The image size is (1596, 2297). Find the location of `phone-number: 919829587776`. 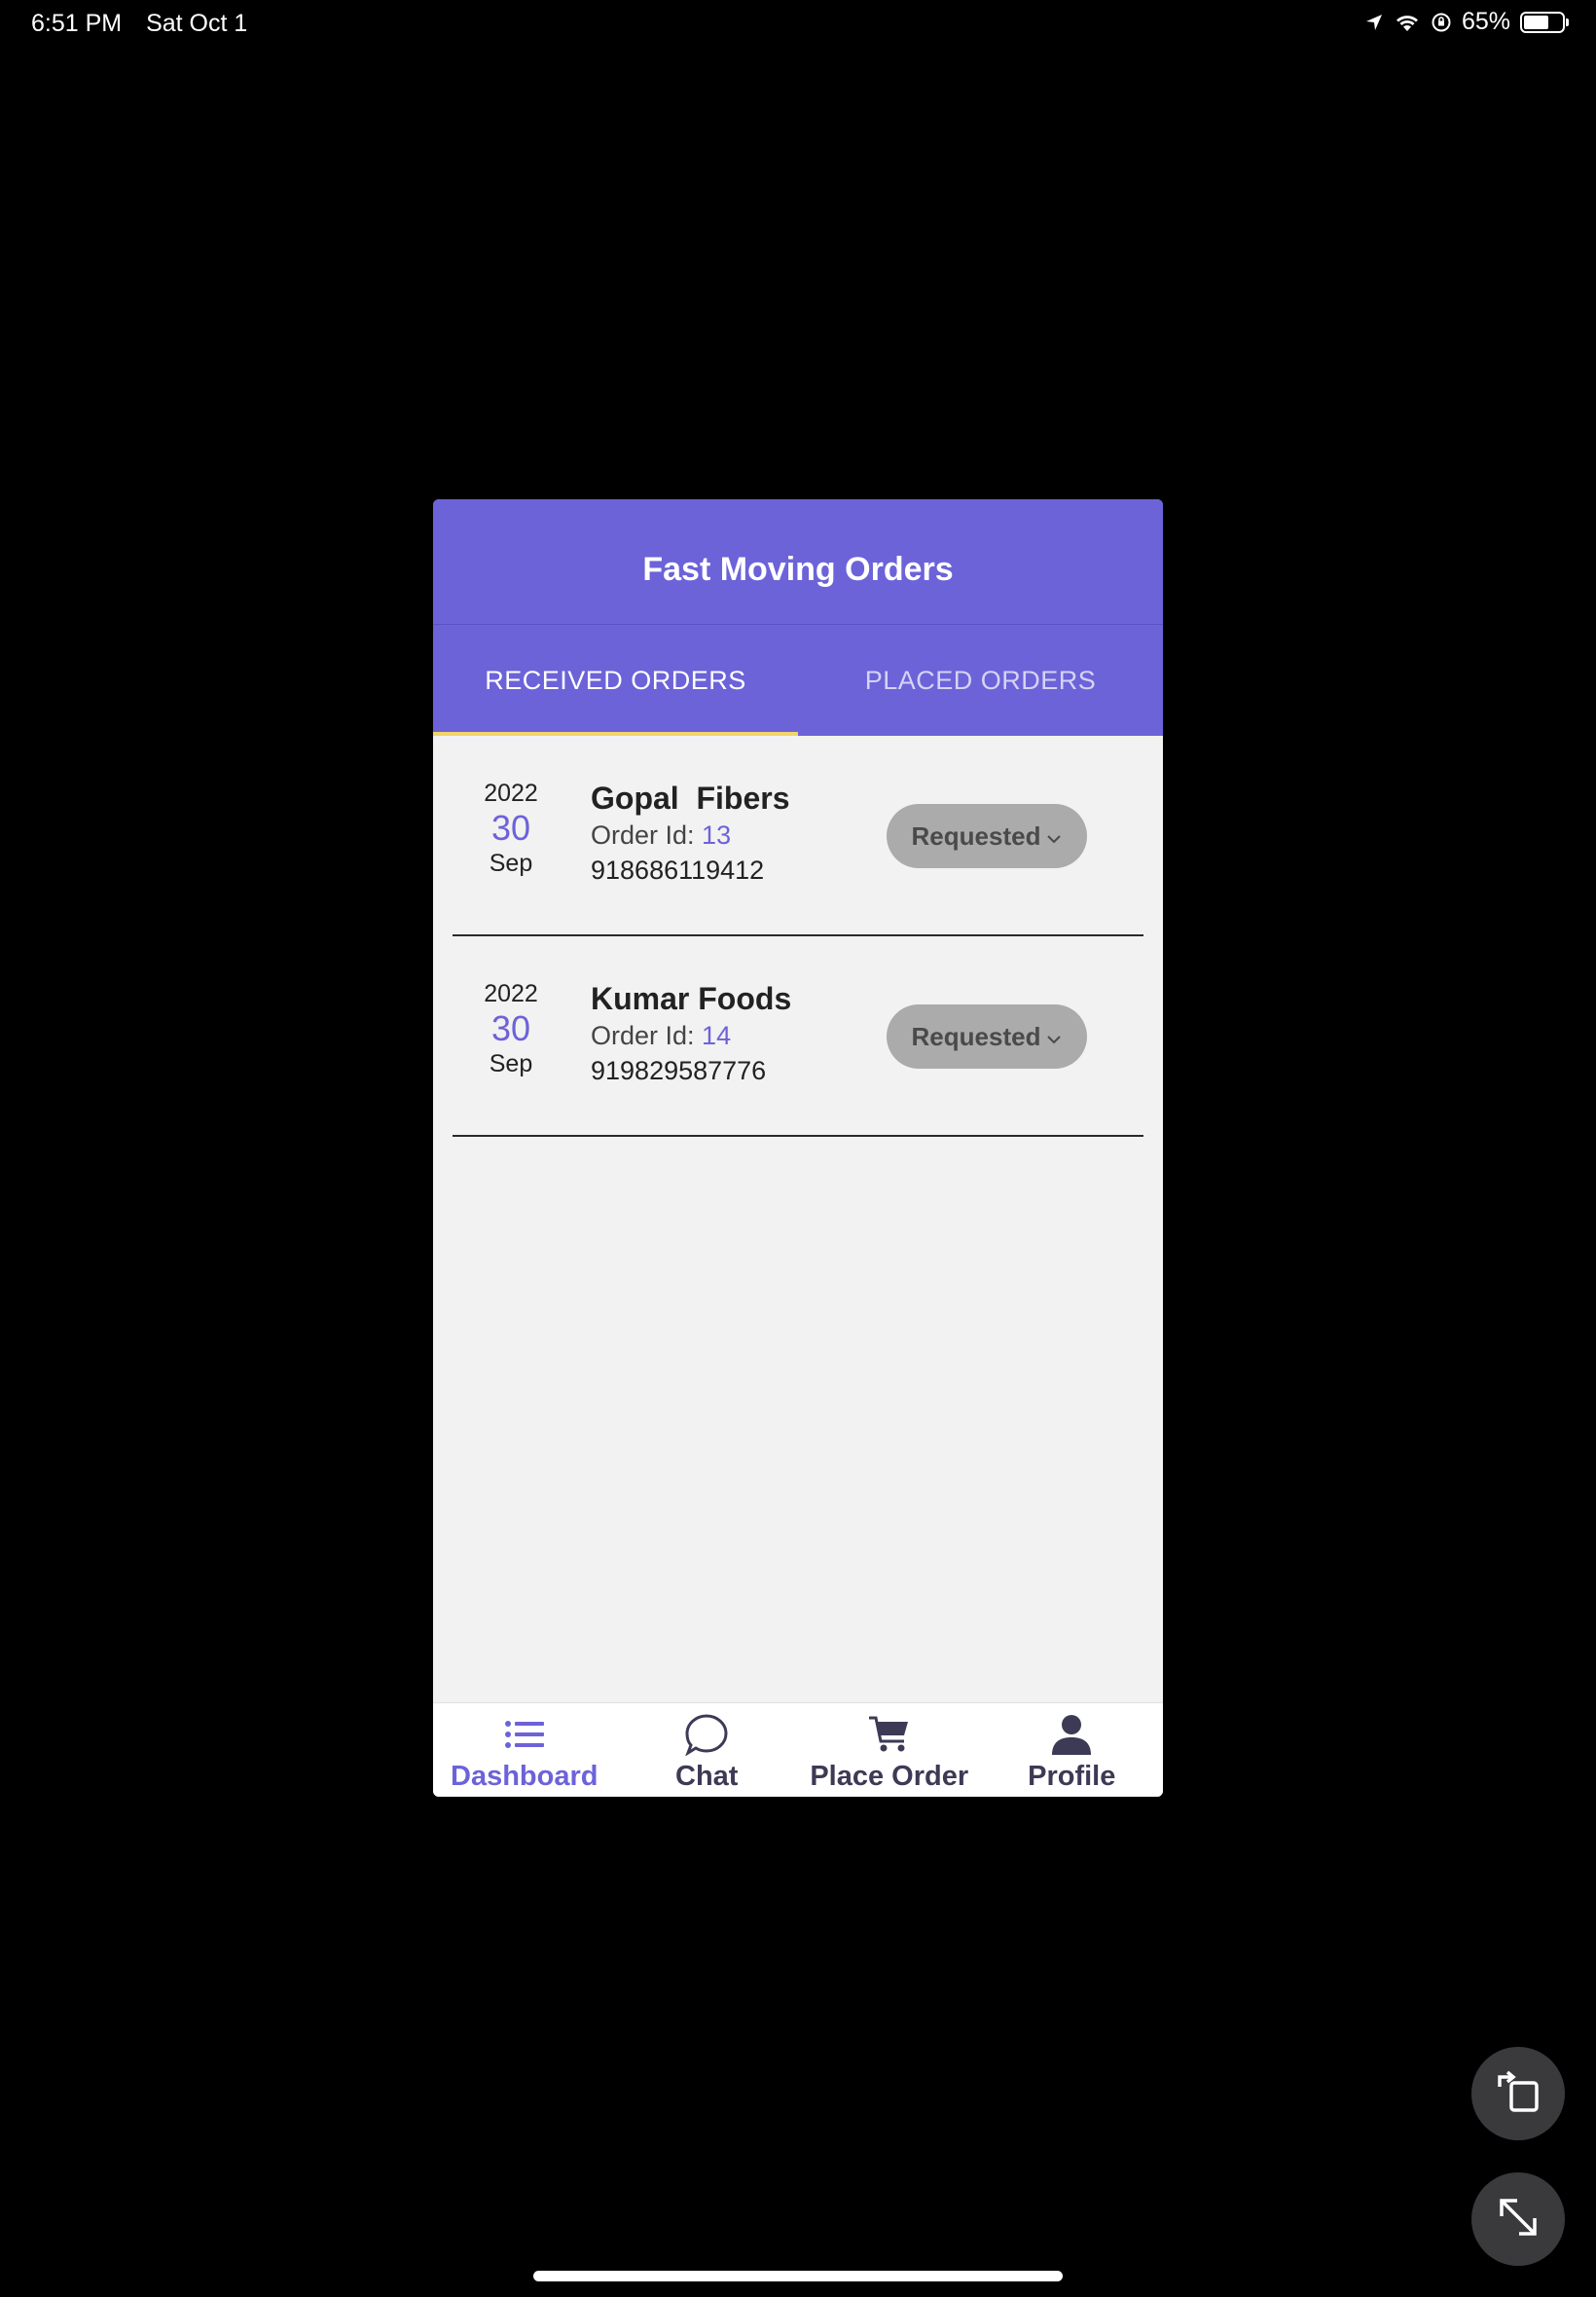

phone-number: 919829587776 is located at coordinates (679, 1070).